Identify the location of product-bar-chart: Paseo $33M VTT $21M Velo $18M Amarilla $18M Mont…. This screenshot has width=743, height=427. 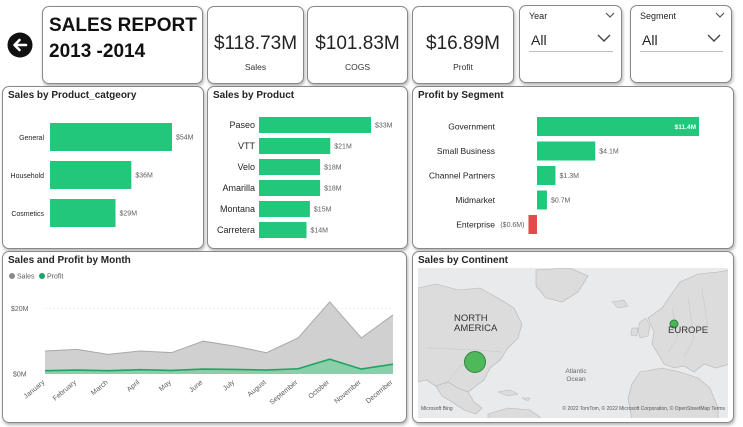
(305, 177).